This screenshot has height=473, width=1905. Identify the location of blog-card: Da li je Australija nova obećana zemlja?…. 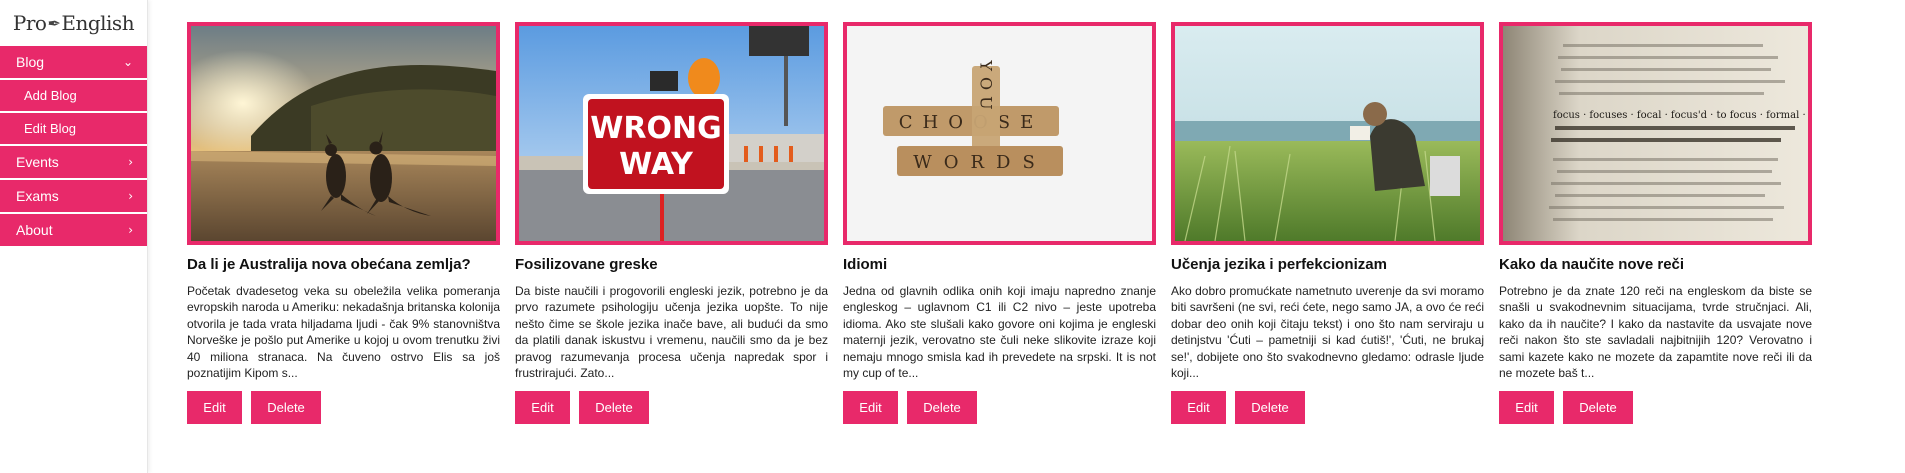
(343, 223).